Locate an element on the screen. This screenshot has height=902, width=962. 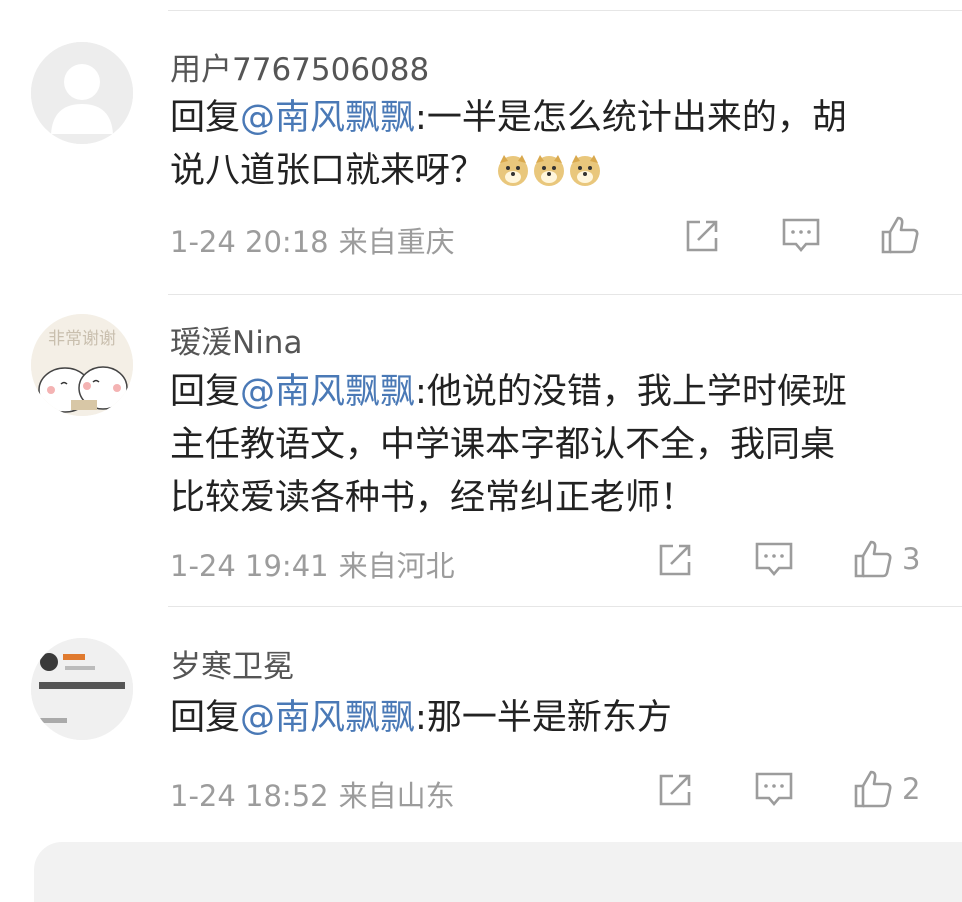
comment-meta: 1-24 20:18 来自重庆 is located at coordinates (317, 240).